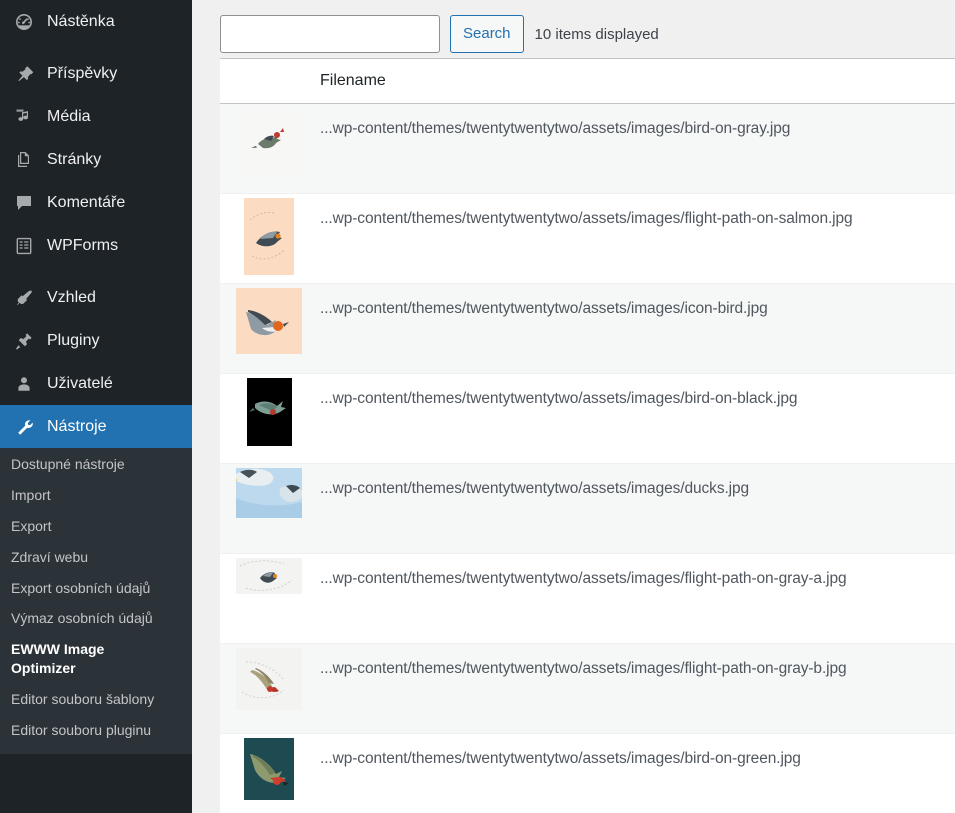 The image size is (955, 813). What do you see at coordinates (487, 34) in the screenshot?
I see `search-button: Search` at bounding box center [487, 34].